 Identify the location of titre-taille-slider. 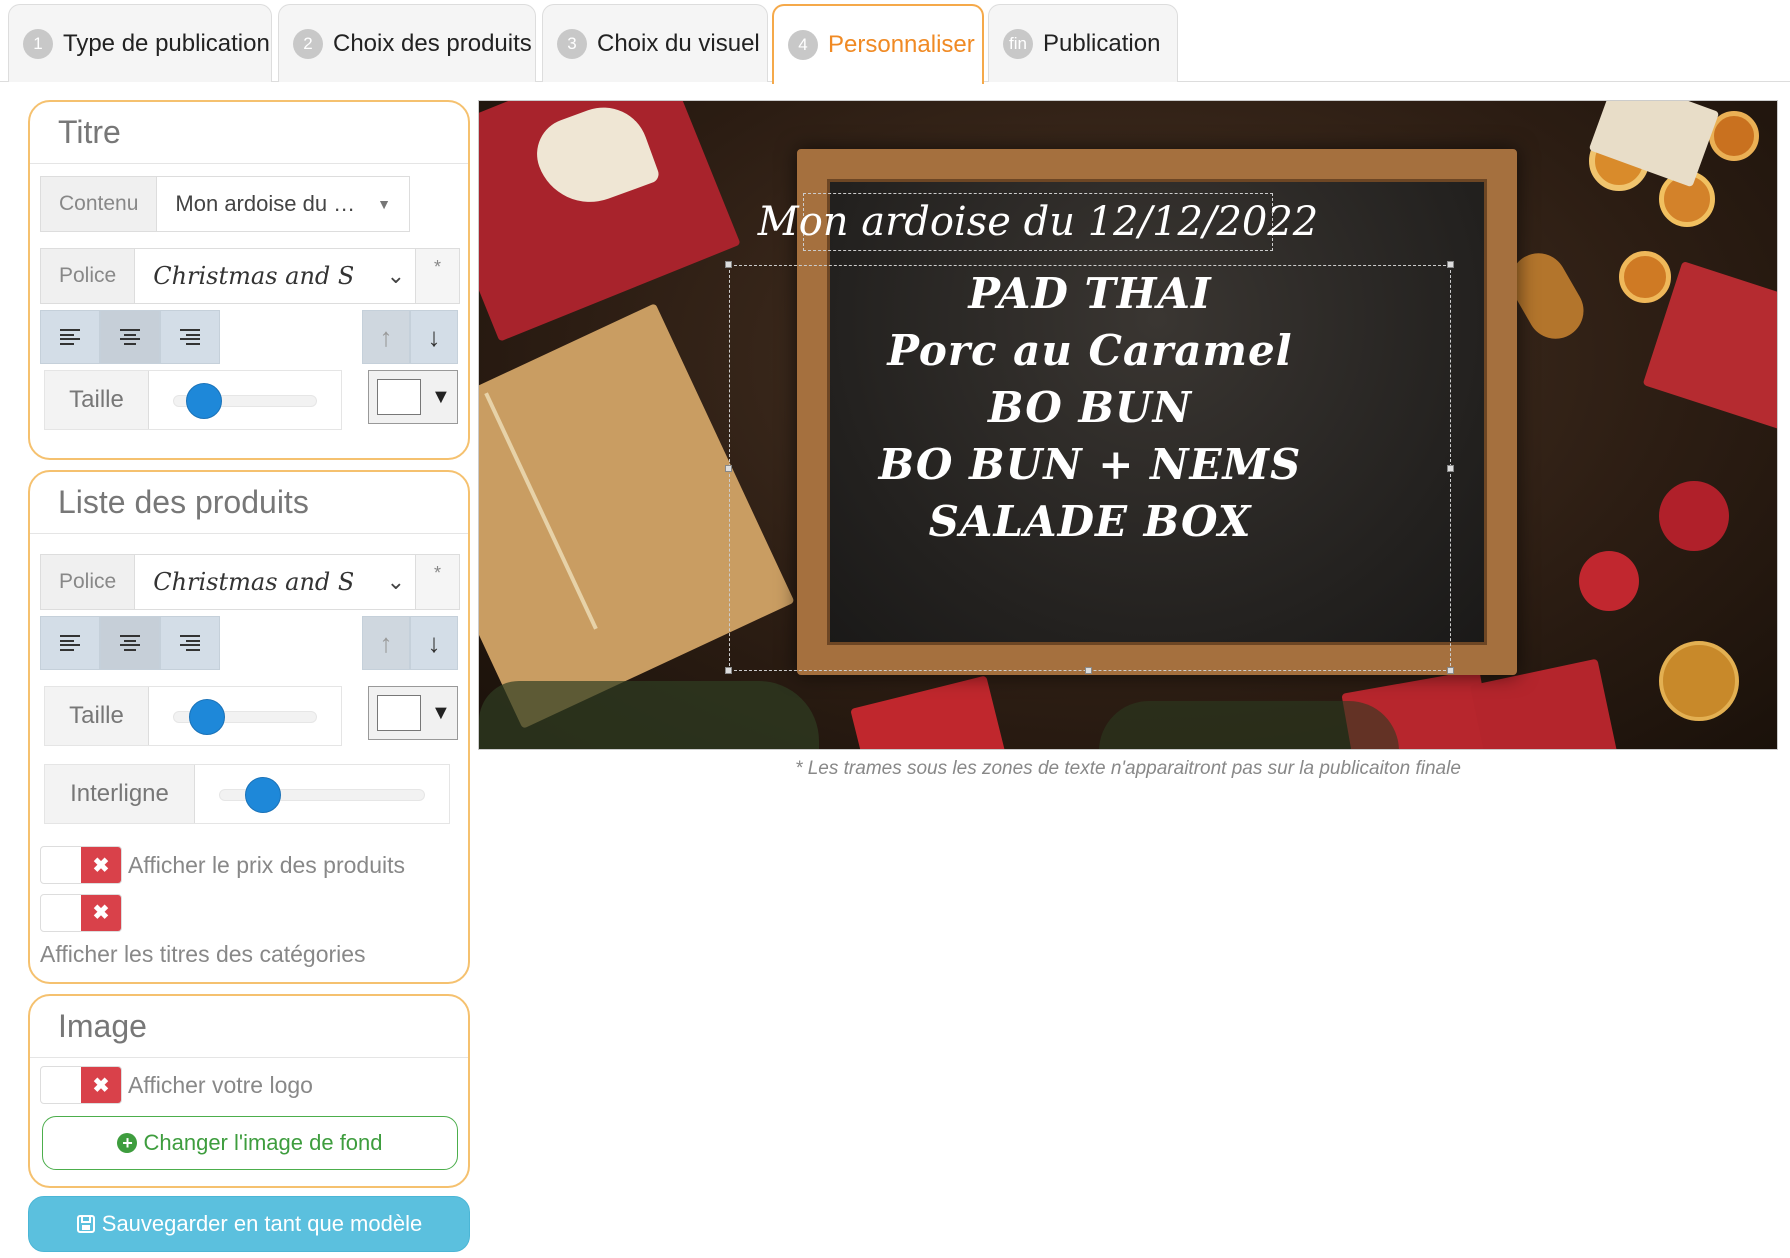
(245, 400).